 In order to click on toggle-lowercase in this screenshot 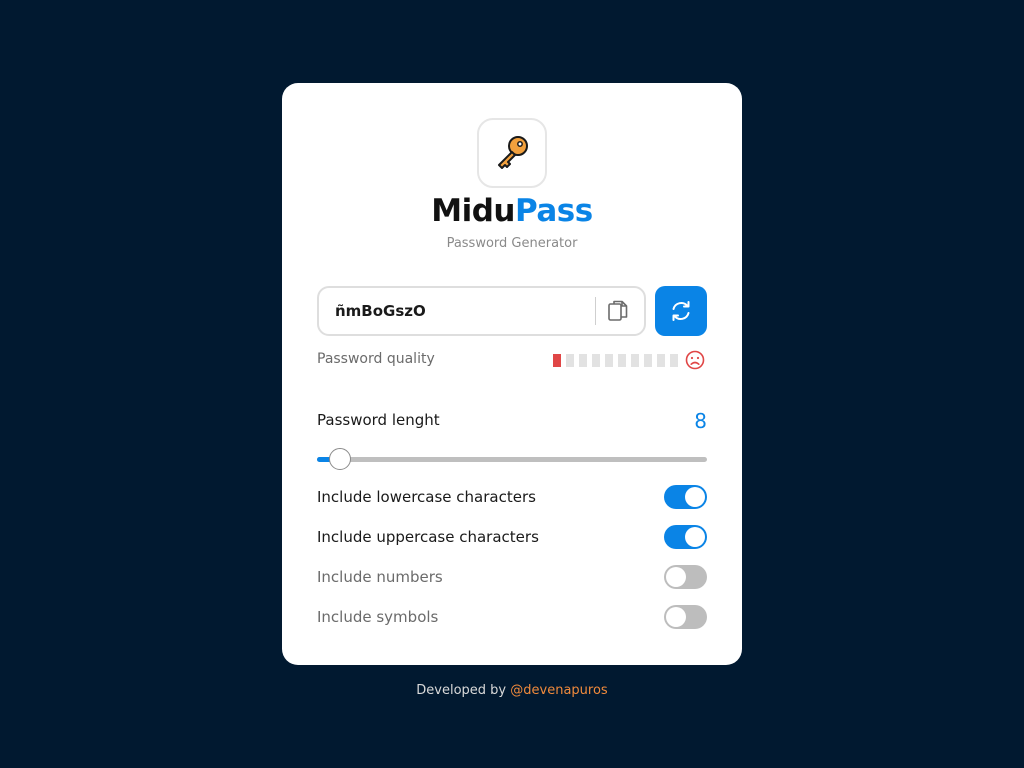, I will do `click(685, 497)`.